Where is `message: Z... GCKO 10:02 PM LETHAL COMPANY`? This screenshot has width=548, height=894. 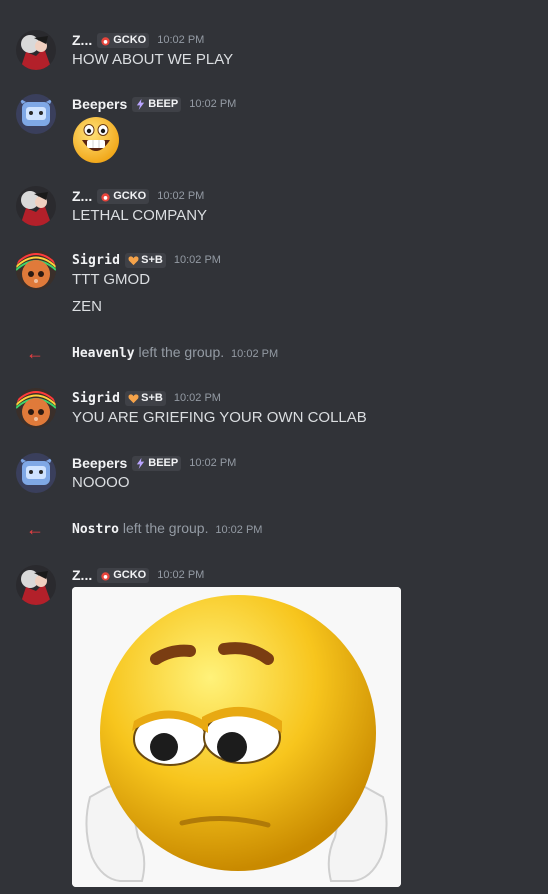
message: Z... GCKO 10:02 PM LETHAL COMPANY is located at coordinates (274, 208).